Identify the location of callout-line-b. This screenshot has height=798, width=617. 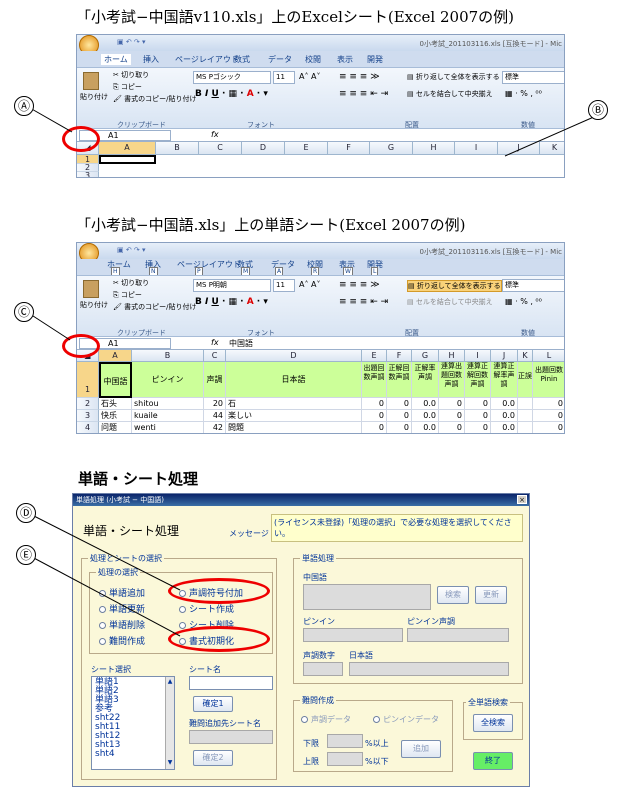
(550, 136).